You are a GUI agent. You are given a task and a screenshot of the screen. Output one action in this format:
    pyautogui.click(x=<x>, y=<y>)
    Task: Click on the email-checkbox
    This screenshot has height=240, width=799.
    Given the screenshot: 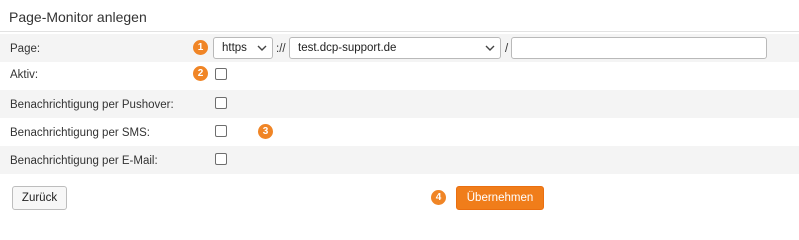 What is the action you would take?
    pyautogui.click(x=221, y=159)
    